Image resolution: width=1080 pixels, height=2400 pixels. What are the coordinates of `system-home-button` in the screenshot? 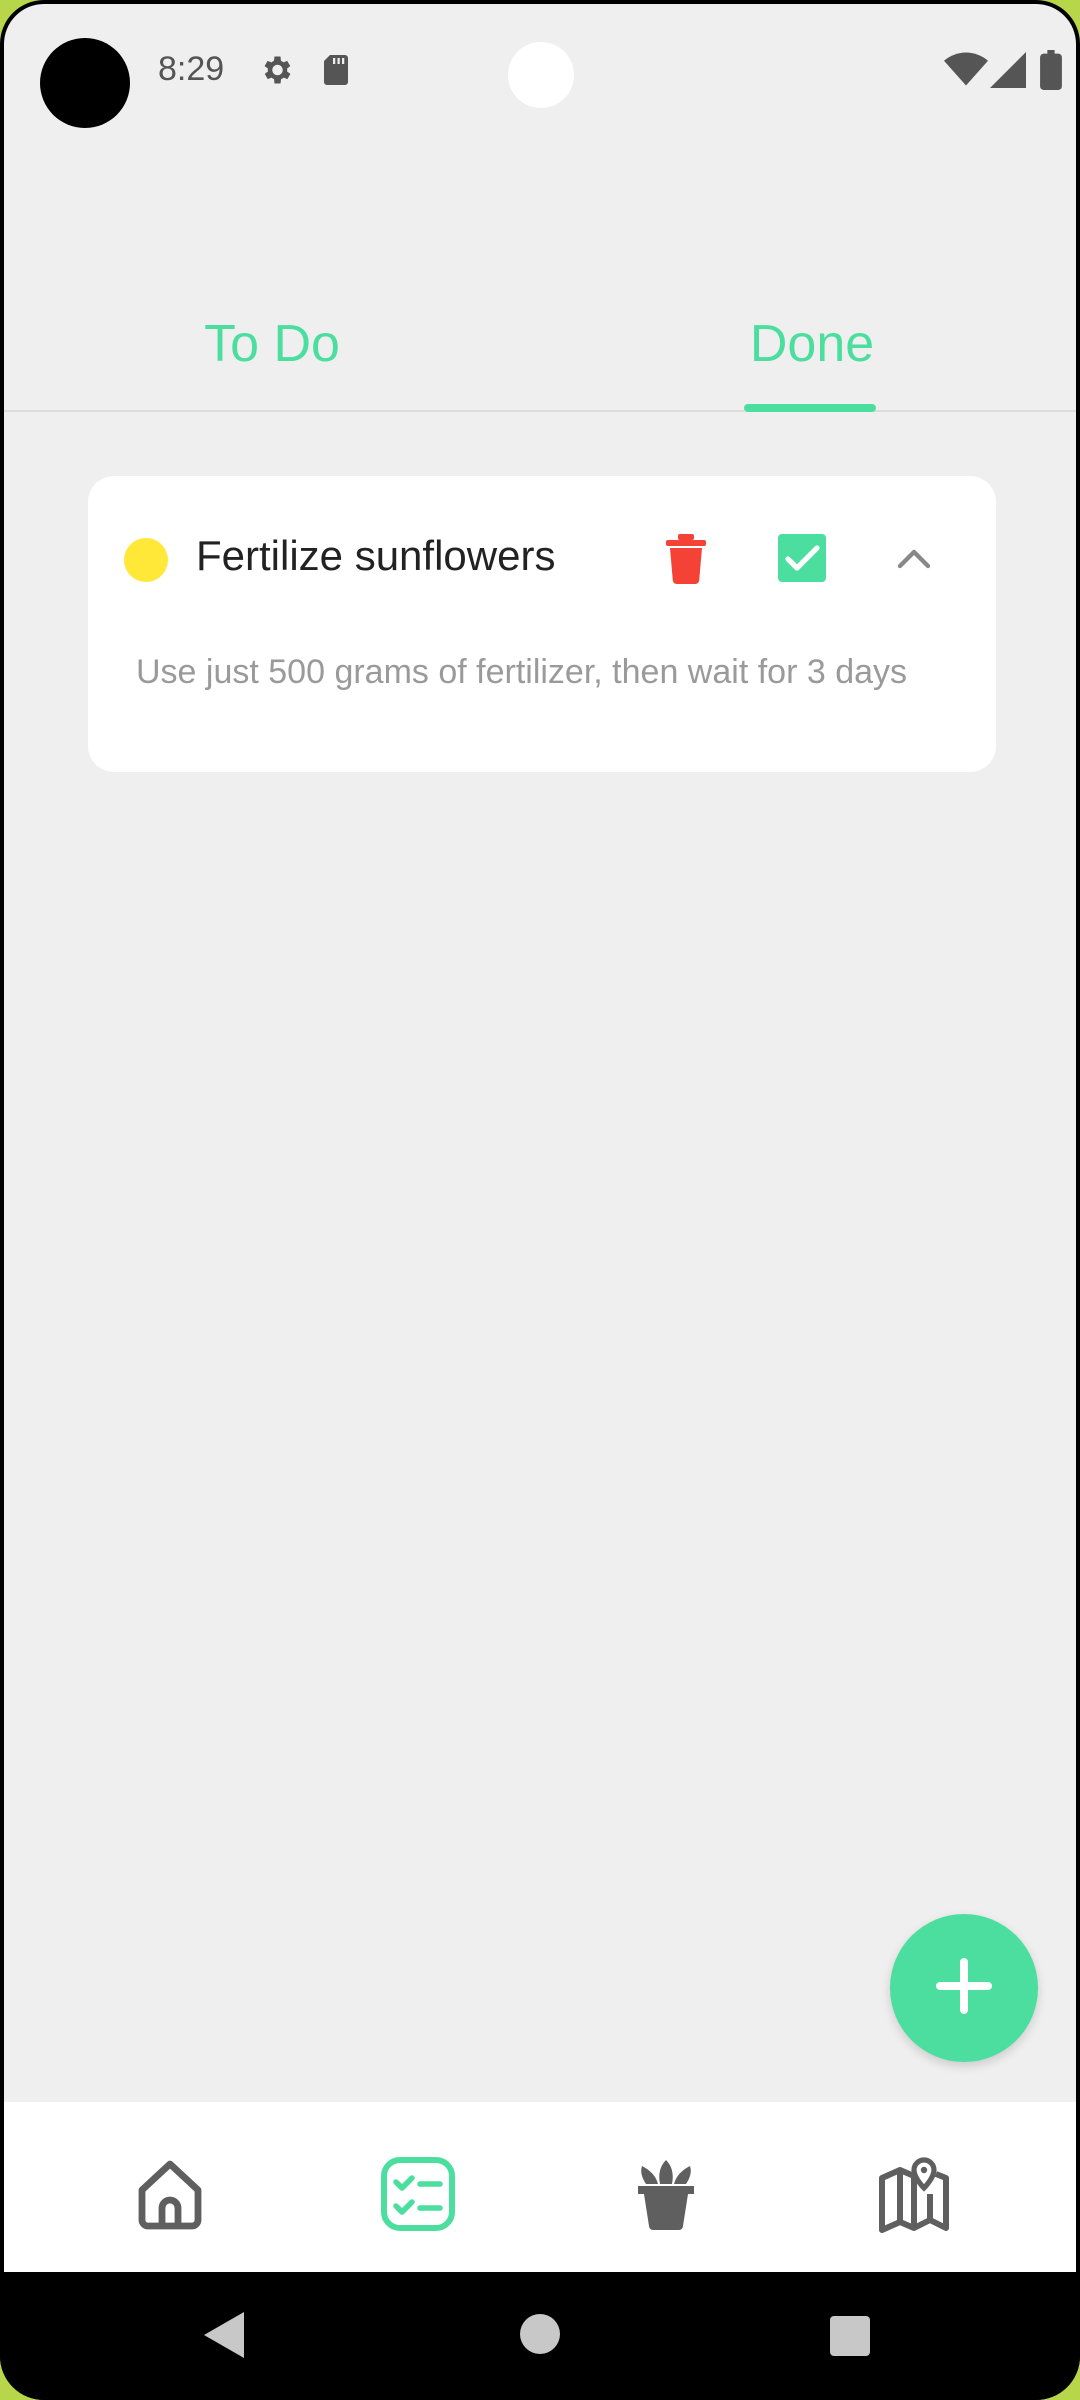 It's located at (540, 2336).